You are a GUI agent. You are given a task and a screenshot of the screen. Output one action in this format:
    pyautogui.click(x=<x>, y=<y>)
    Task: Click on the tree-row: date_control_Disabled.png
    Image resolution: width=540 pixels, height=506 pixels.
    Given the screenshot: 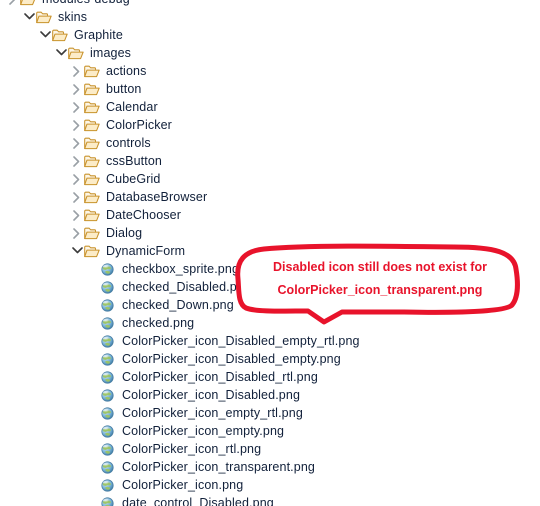 What is the action you would take?
    pyautogui.click(x=270, y=500)
    